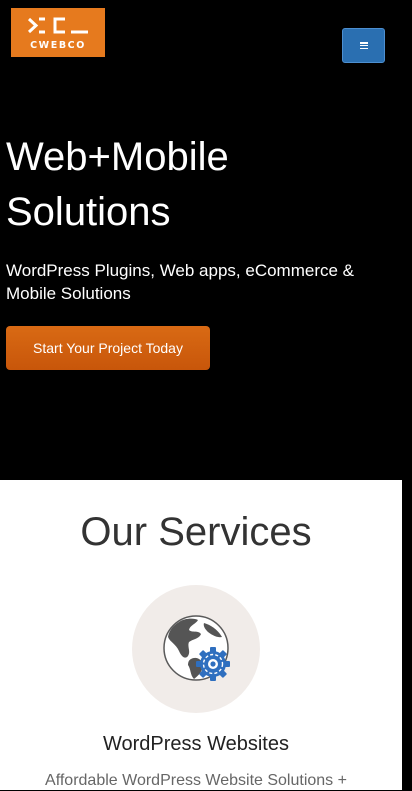 The height and width of the screenshot is (791, 412). Describe the element at coordinates (117, 157) in the screenshot. I see `hero-title-line-1: Web+Mobile` at that location.